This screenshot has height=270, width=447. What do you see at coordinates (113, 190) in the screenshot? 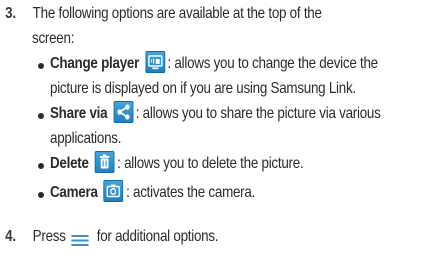
I see `camera-icon` at bounding box center [113, 190].